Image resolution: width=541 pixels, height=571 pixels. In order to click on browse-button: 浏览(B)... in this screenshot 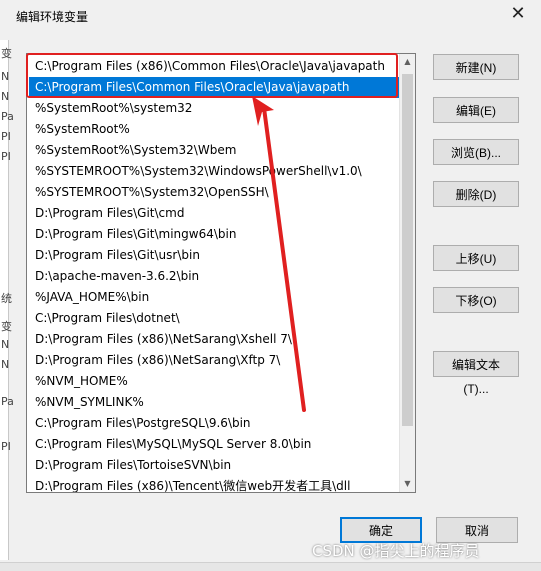, I will do `click(476, 152)`.